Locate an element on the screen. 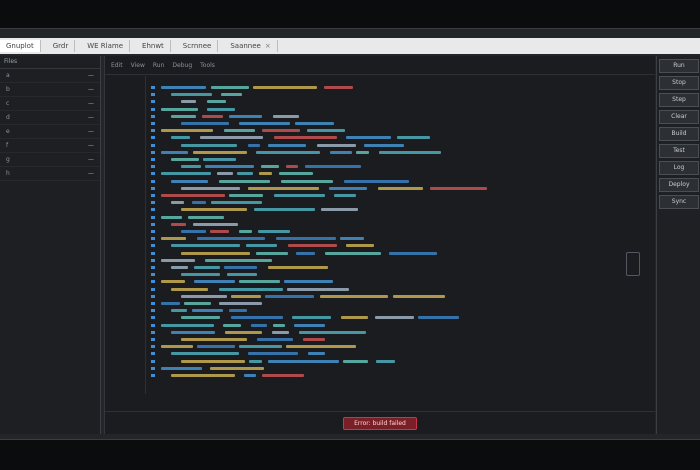  right-panel: Run Stop Step Clear Build Test Log Deploy Sync is located at coordinates (678, 245).